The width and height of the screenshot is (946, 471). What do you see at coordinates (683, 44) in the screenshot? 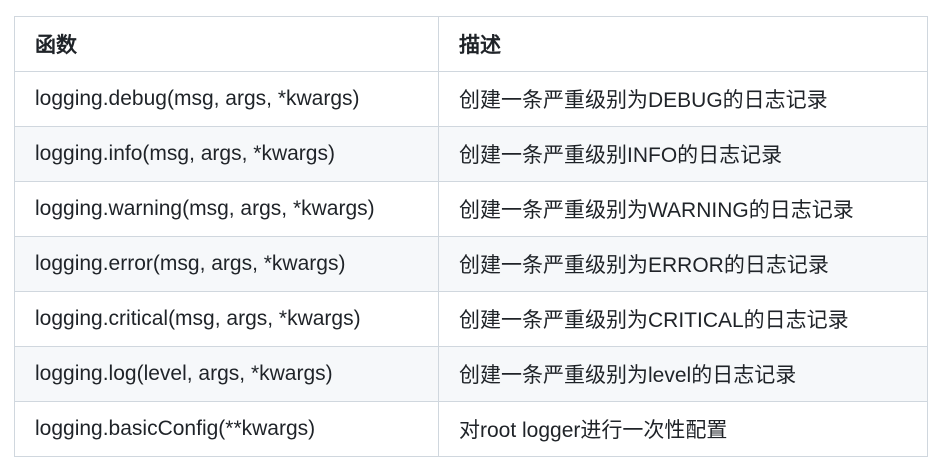
I see `header-description: 描述` at bounding box center [683, 44].